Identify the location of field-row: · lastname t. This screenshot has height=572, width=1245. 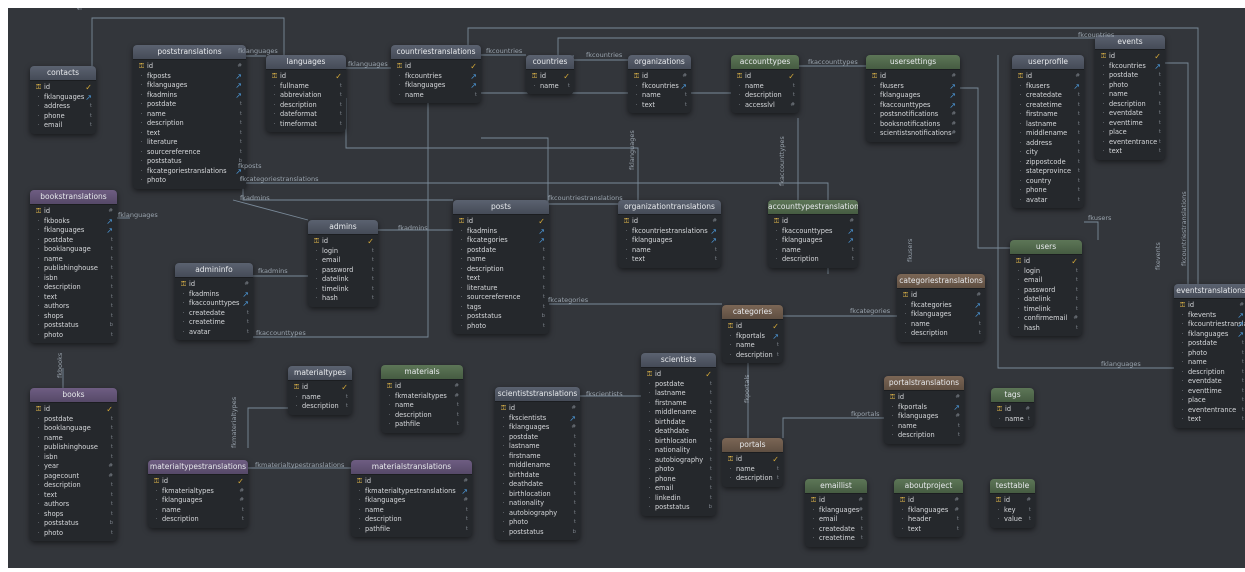
(678, 394).